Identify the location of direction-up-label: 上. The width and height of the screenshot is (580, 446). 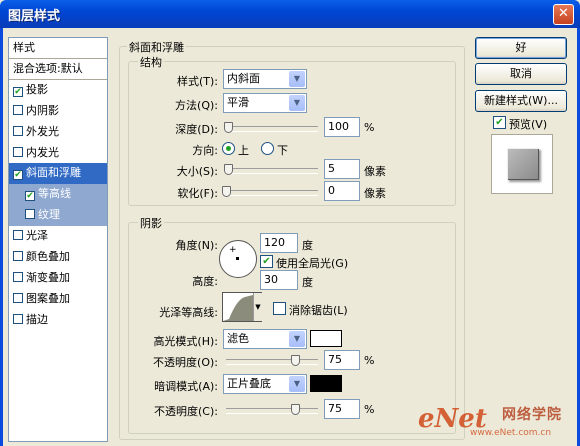
(243, 150).